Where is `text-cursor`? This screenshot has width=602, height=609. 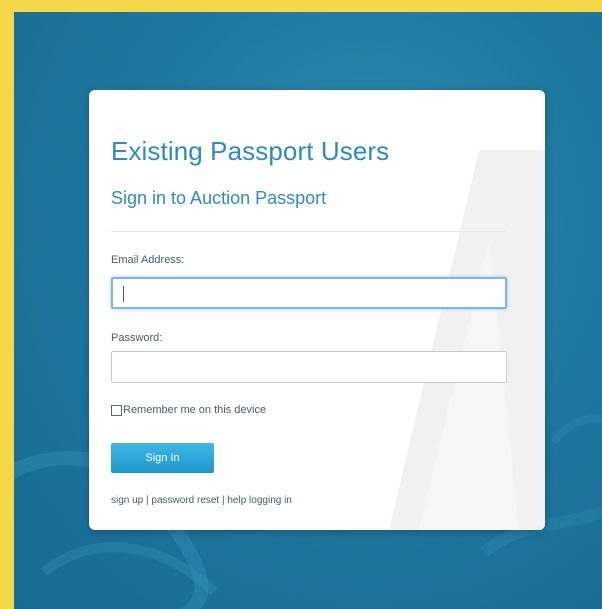
text-cursor is located at coordinates (123, 294).